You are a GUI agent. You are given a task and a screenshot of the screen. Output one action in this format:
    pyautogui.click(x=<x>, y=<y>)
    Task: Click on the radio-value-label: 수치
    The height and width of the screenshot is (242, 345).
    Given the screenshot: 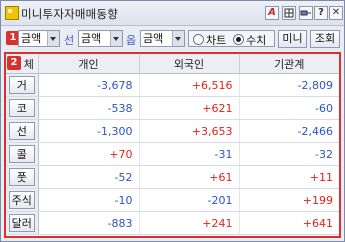 What is the action you would take?
    pyautogui.click(x=256, y=40)
    